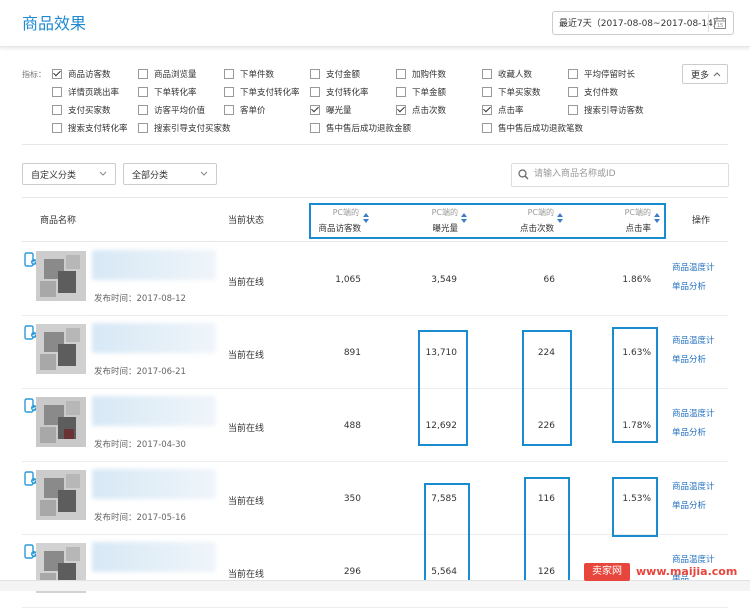 This screenshot has height=608, width=750. What do you see at coordinates (245, 110) in the screenshot?
I see `metric-option: 客单价` at bounding box center [245, 110].